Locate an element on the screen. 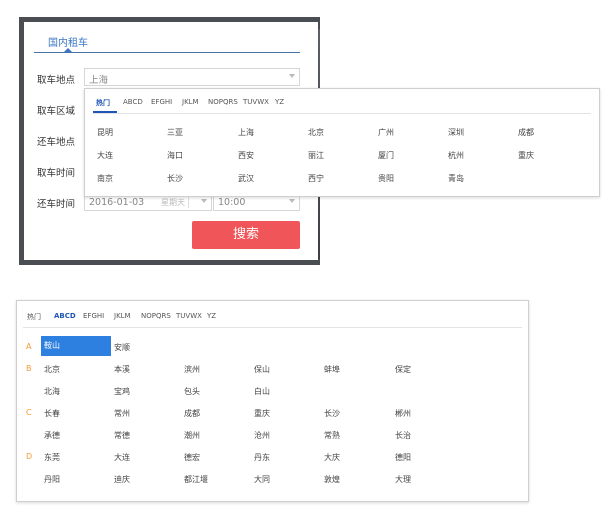 This screenshot has width=613, height=514. tab-domestic-rental: 国内租车 is located at coordinates (68, 41).